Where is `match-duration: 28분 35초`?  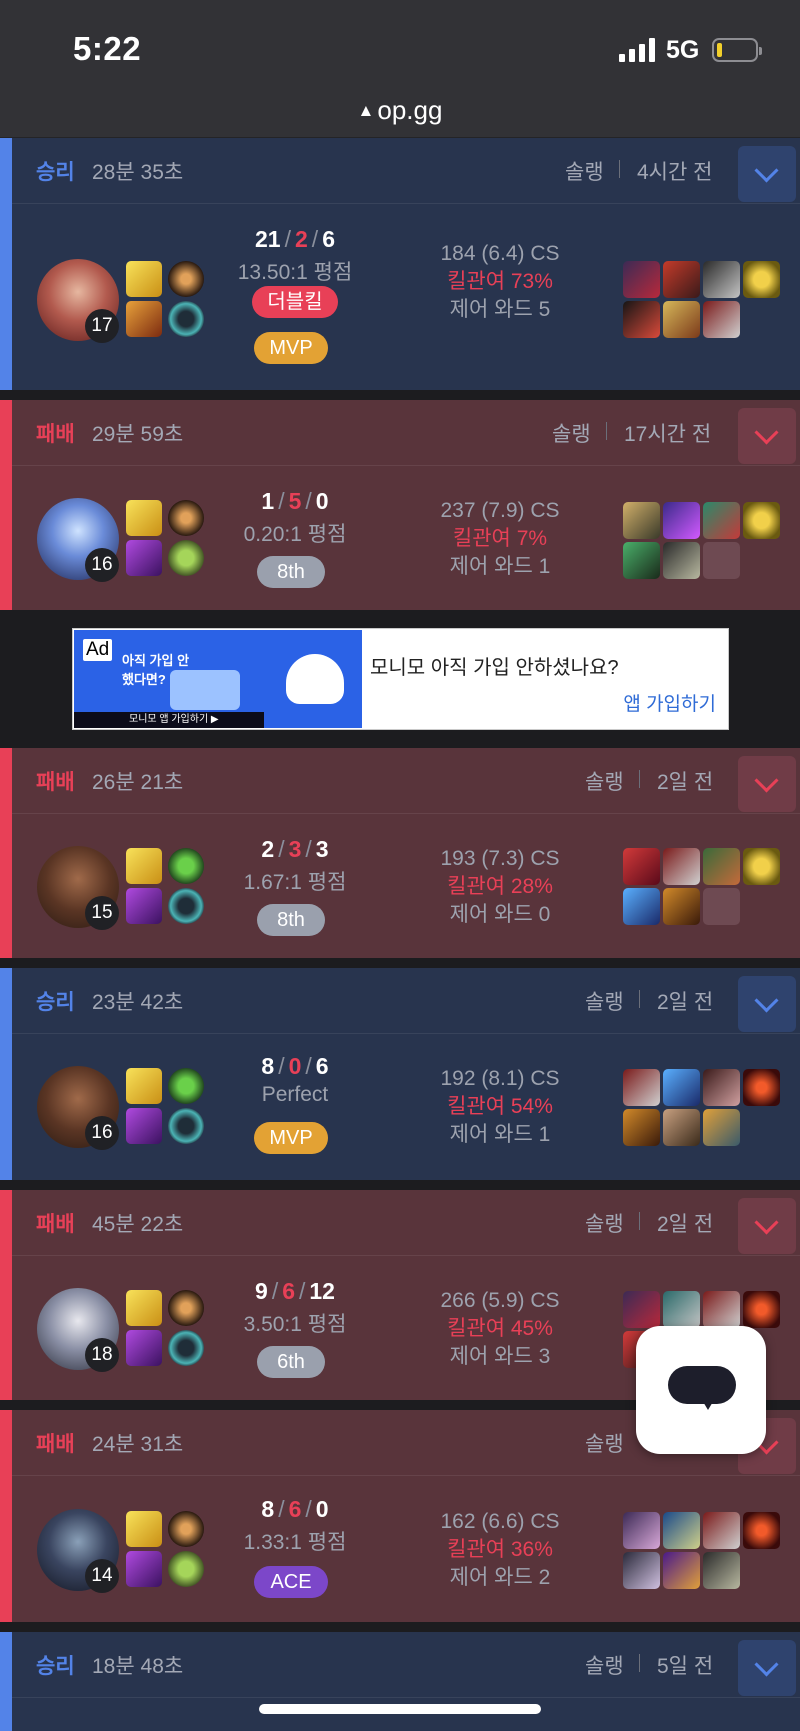 match-duration: 28분 35초 is located at coordinates (138, 172).